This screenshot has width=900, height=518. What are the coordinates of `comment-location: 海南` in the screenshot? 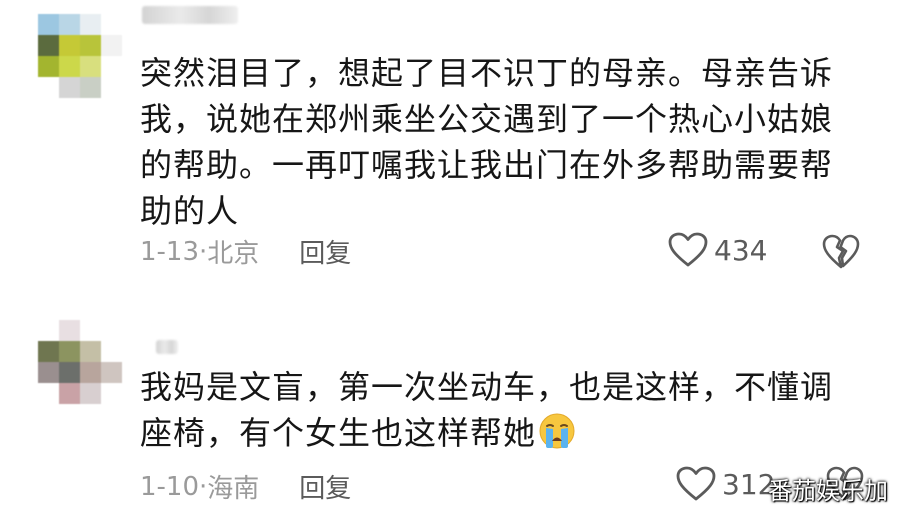 It's located at (233, 489).